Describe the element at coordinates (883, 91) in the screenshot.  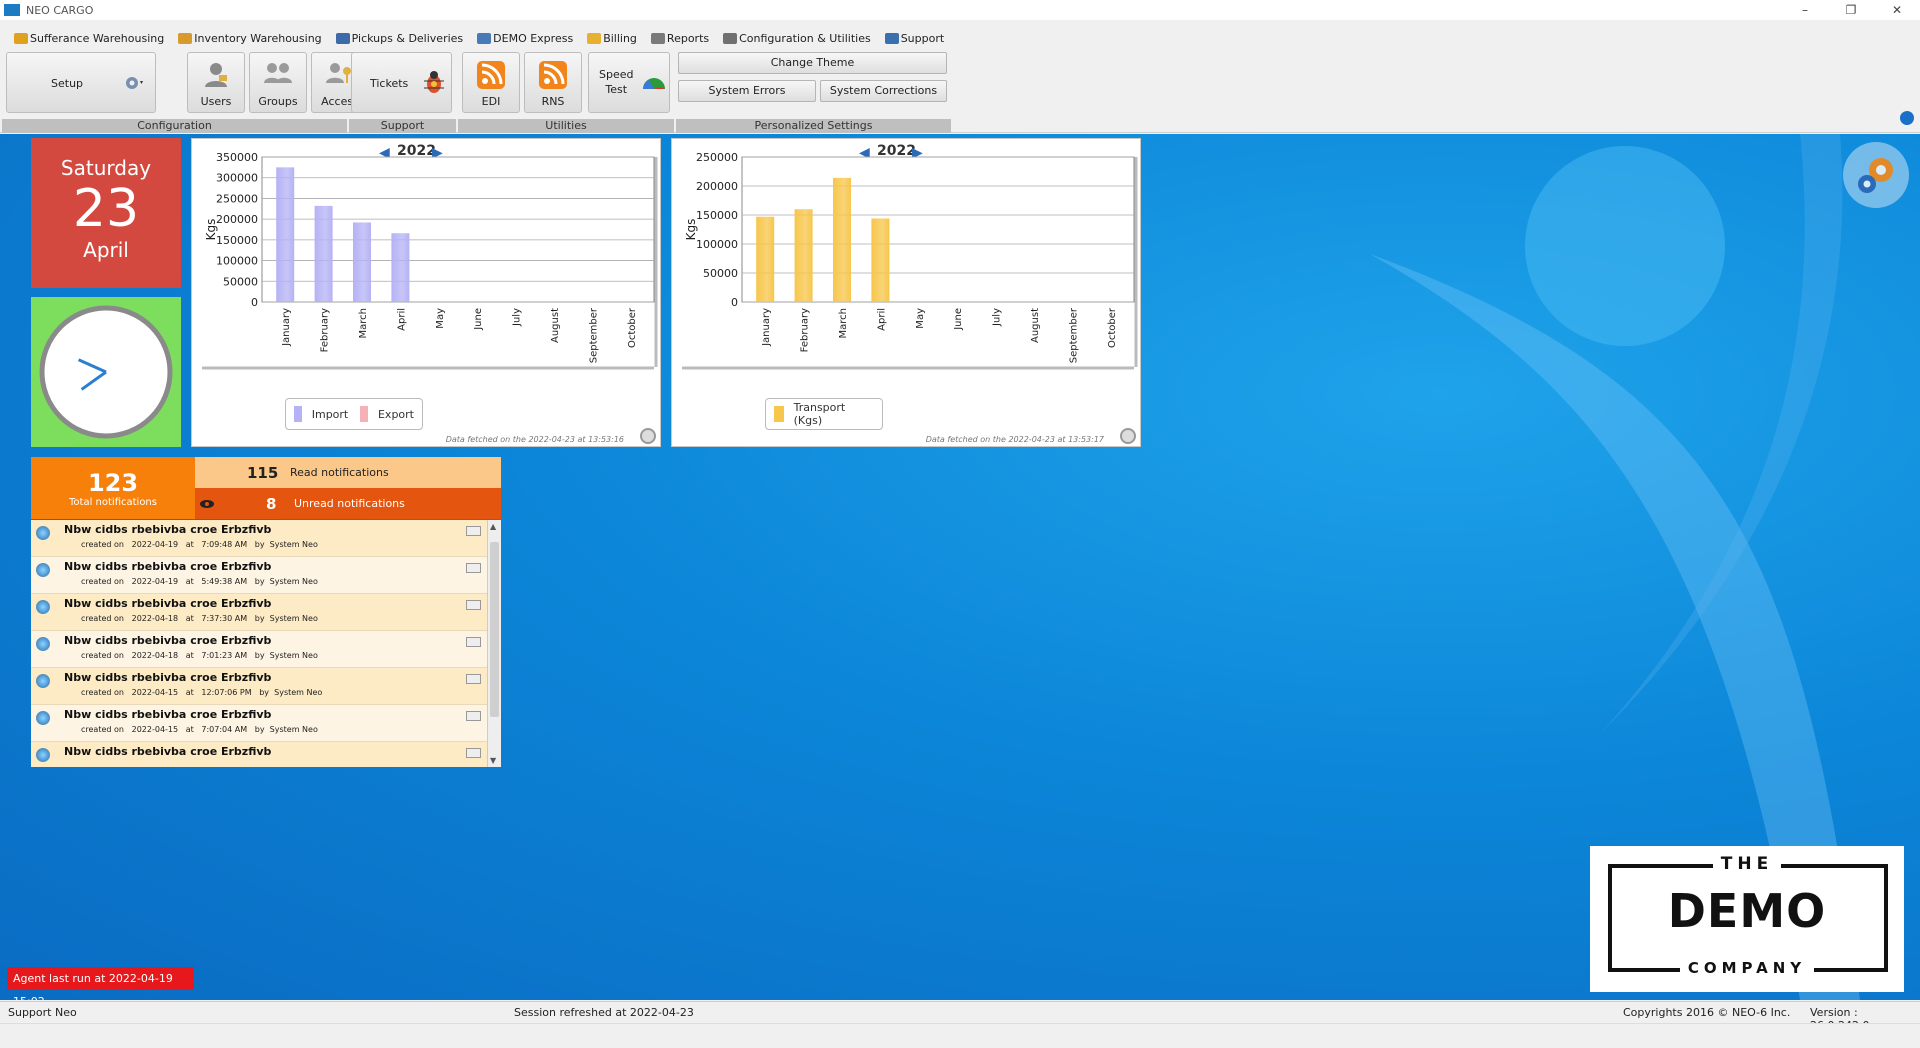
I see `system-corrections-button: System Corrections` at that location.